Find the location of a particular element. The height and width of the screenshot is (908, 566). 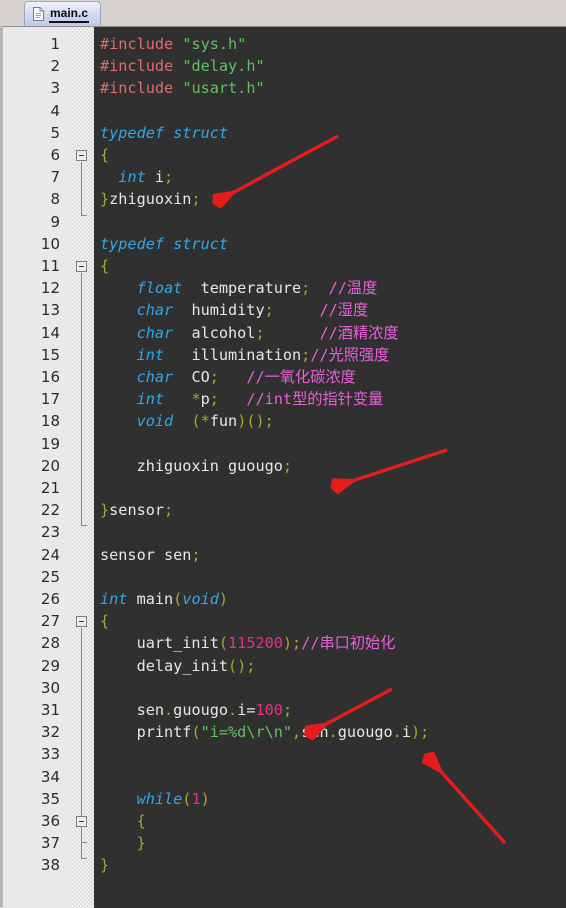

code-token: 100 is located at coordinates (269, 710).